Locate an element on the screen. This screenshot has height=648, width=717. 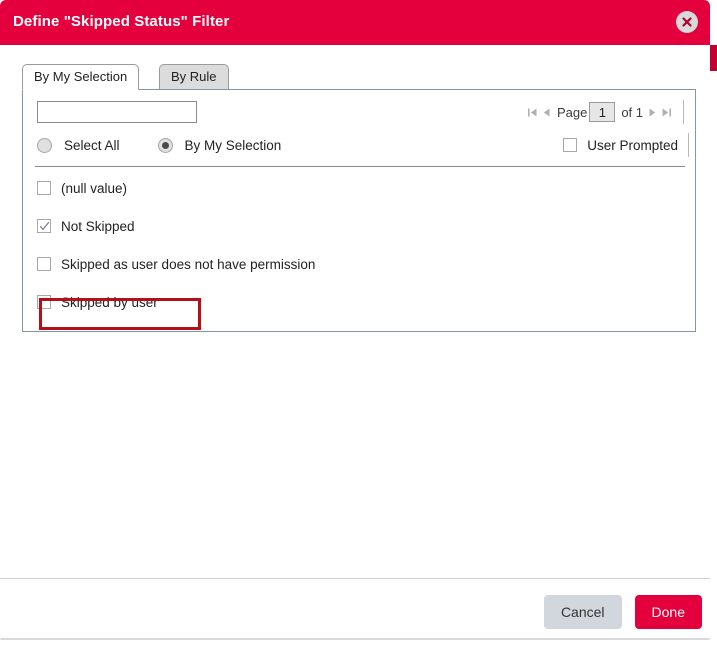
dialog-footer: Cancel Done is located at coordinates (622, 612).